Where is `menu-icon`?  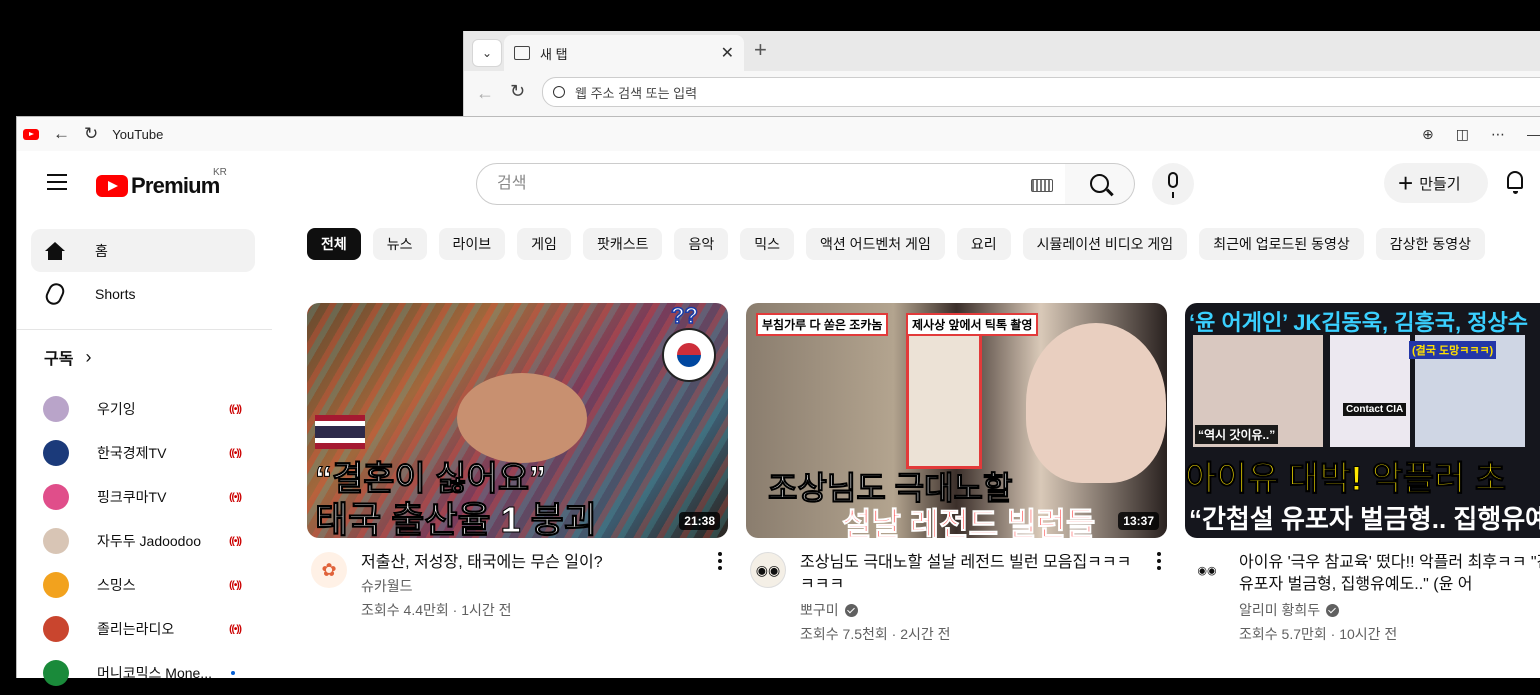
menu-icon is located at coordinates (57, 182).